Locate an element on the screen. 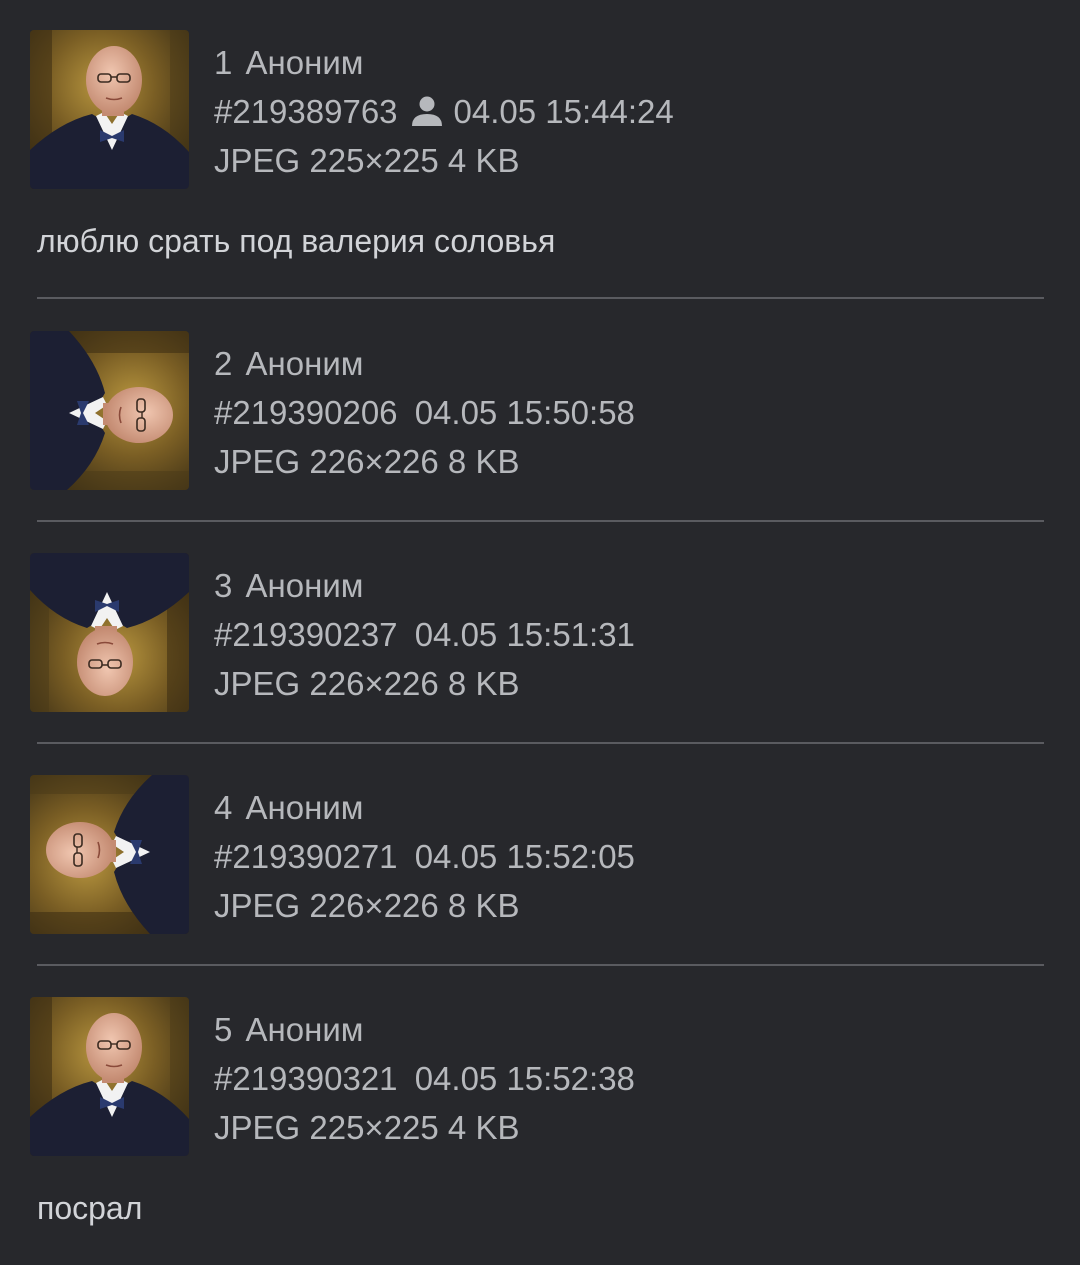 This screenshot has width=1080, height=1265. post-datetime: 04.05 15:52:38 is located at coordinates (524, 1078).